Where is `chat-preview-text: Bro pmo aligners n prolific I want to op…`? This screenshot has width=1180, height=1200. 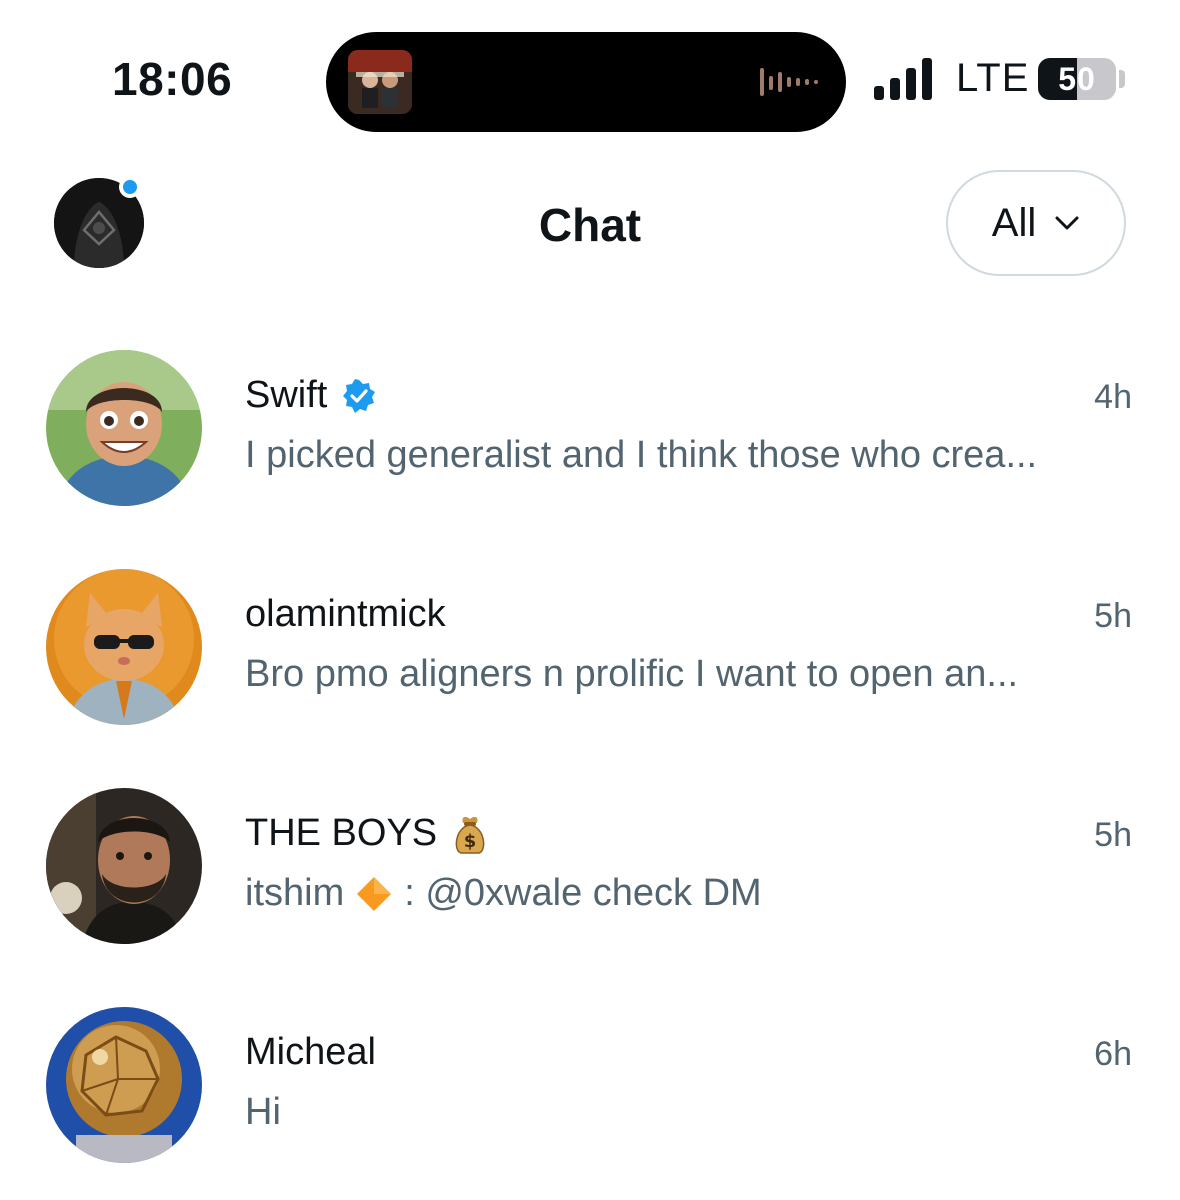 chat-preview-text: Bro pmo aligners n prolific I want to op… is located at coordinates (632, 674).